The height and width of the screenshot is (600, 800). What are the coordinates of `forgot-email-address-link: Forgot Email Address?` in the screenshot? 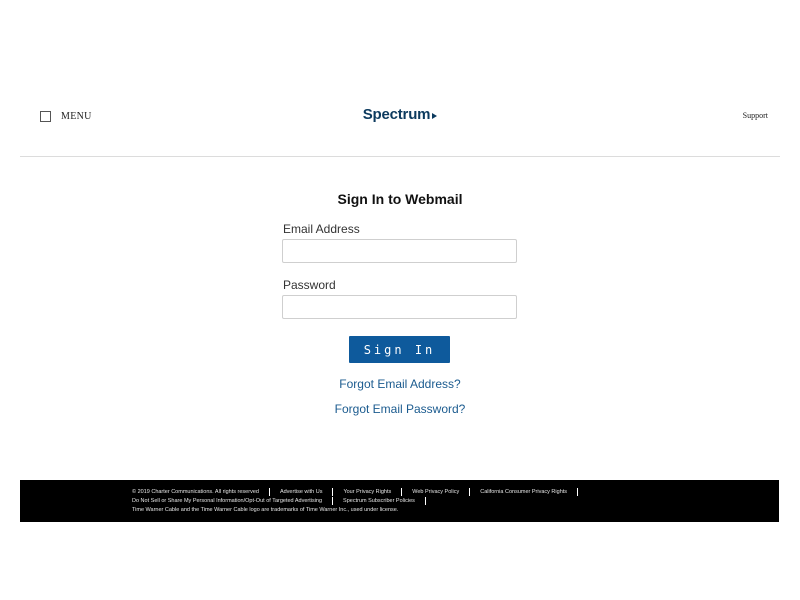 It's located at (400, 384).